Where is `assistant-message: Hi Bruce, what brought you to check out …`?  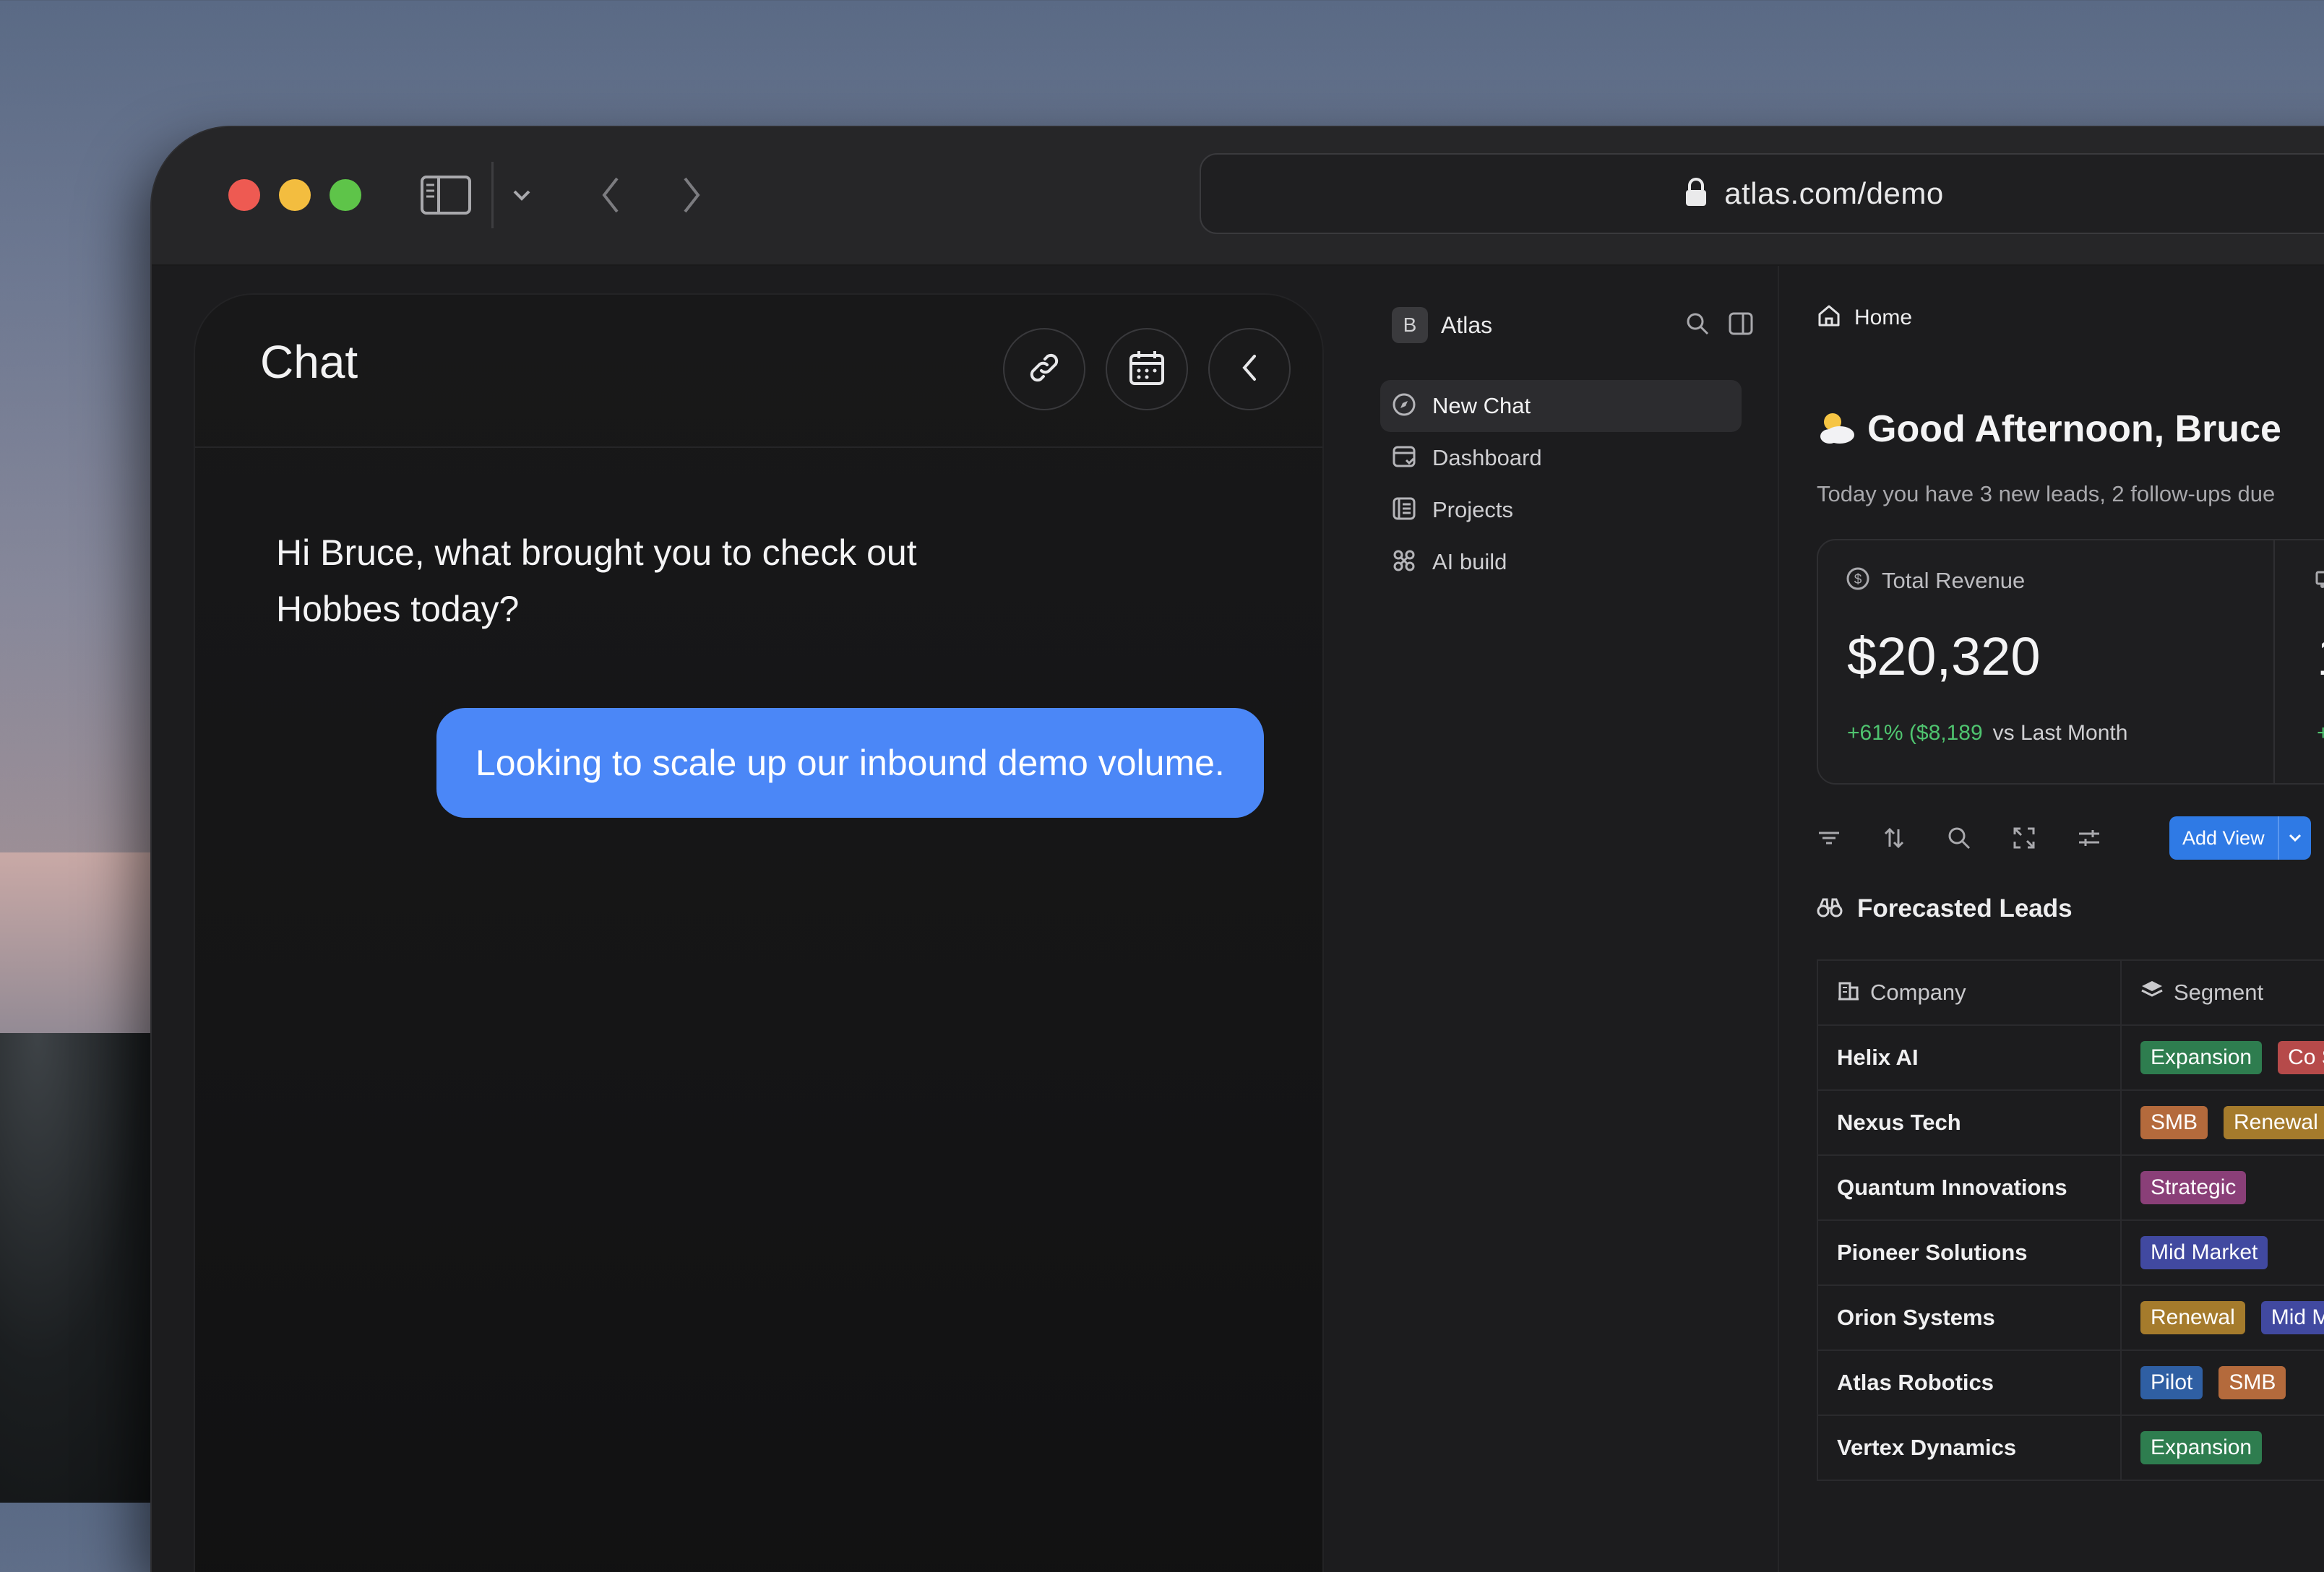
assistant-message: Hi Bruce, what brought you to check out … is located at coordinates (659, 580).